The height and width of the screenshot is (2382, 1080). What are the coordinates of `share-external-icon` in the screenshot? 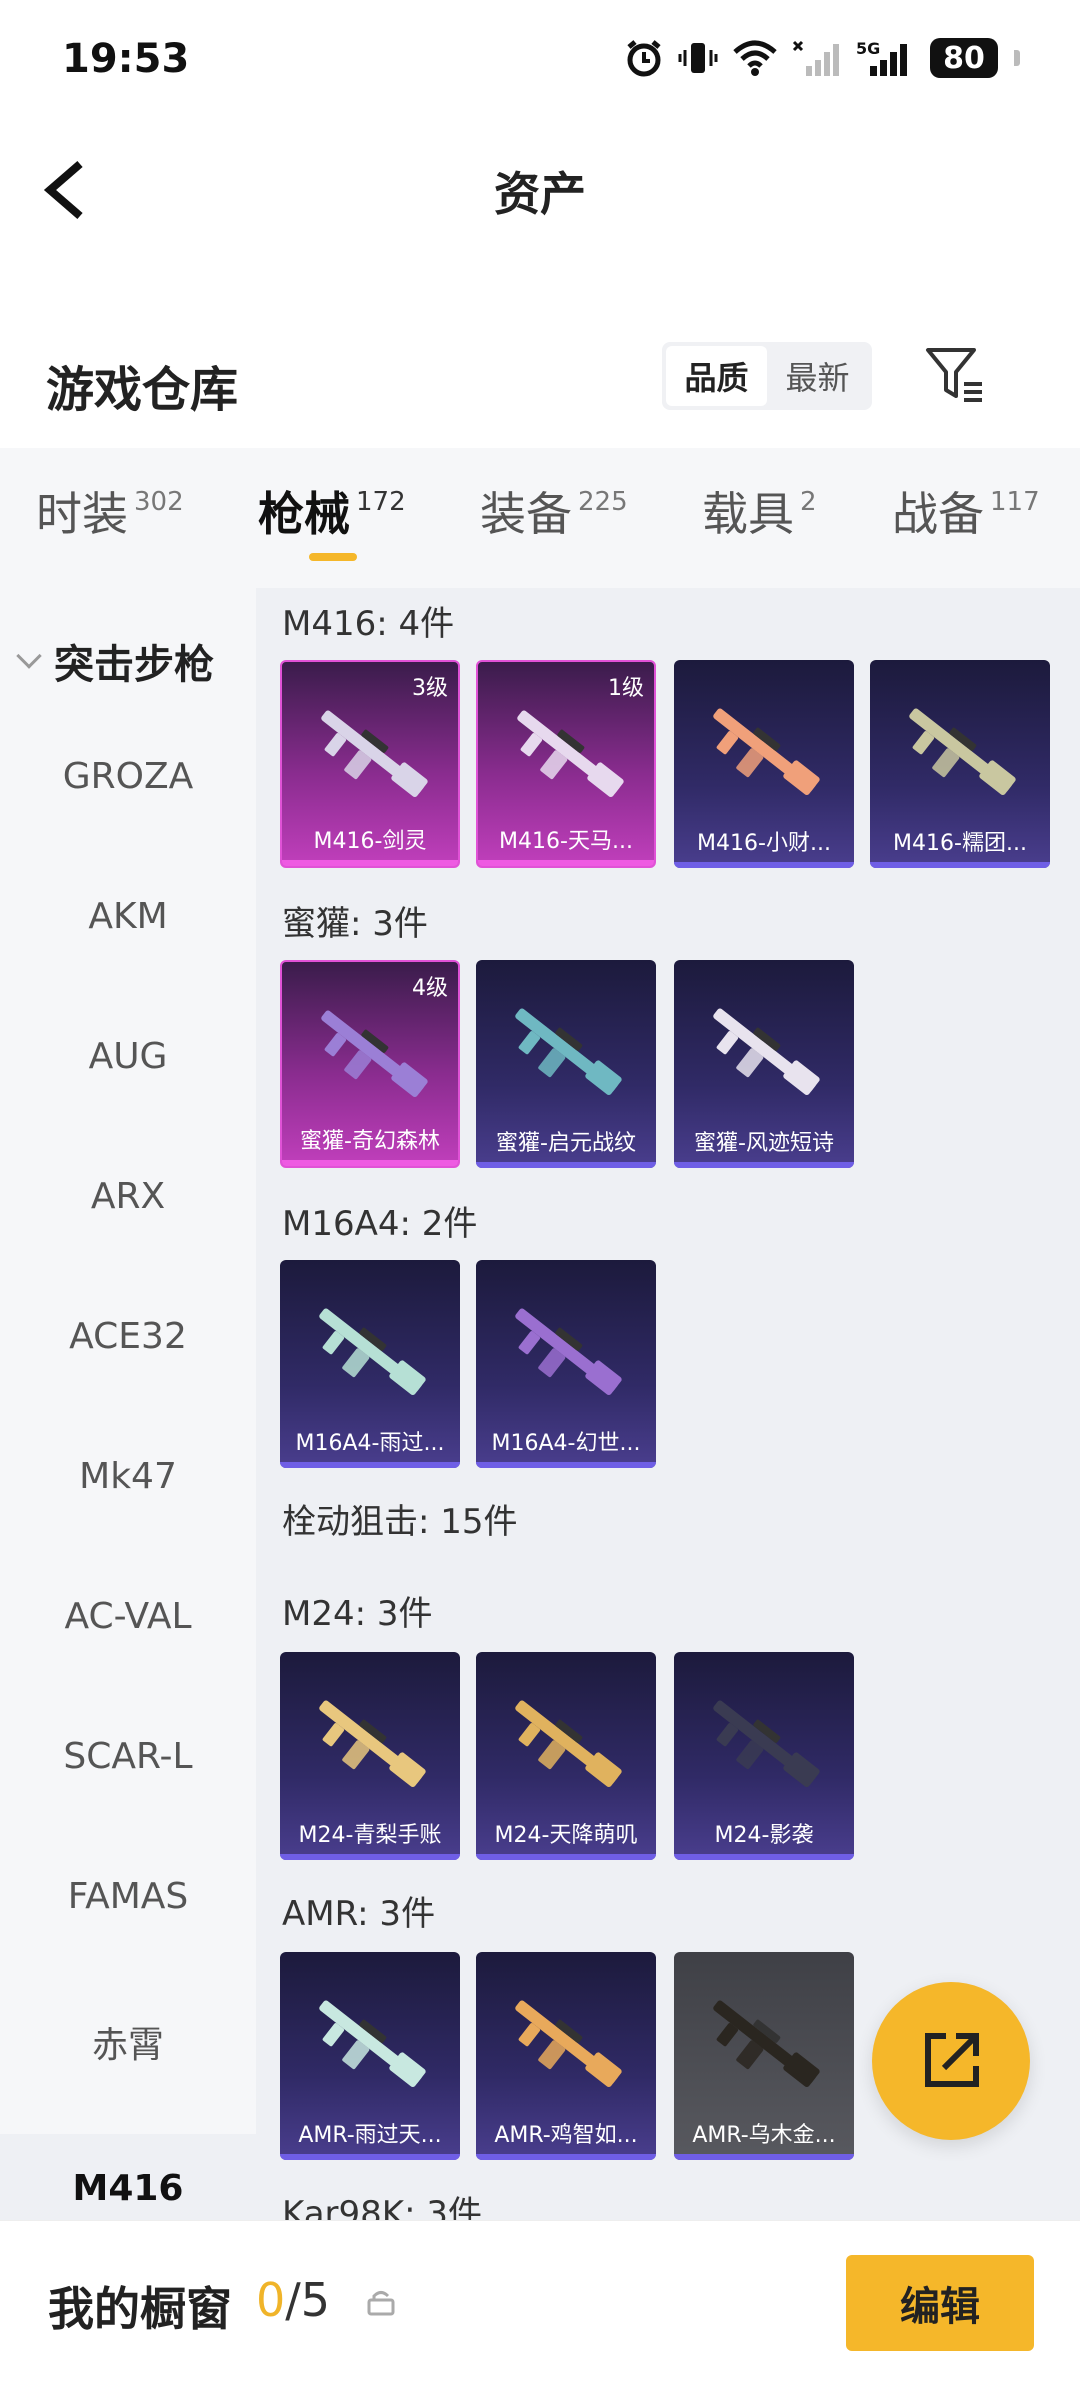 It's located at (952, 2060).